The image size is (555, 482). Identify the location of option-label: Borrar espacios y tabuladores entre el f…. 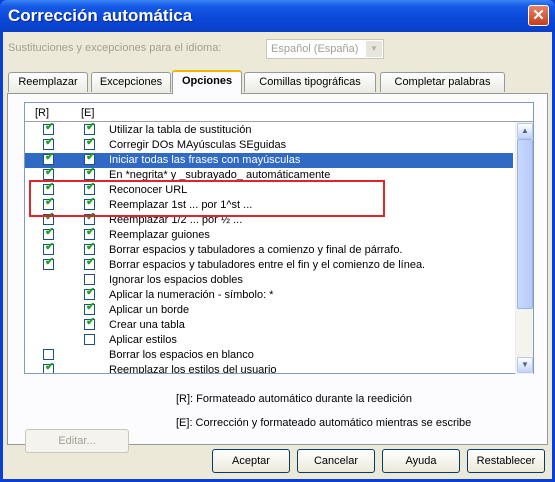
(267, 265).